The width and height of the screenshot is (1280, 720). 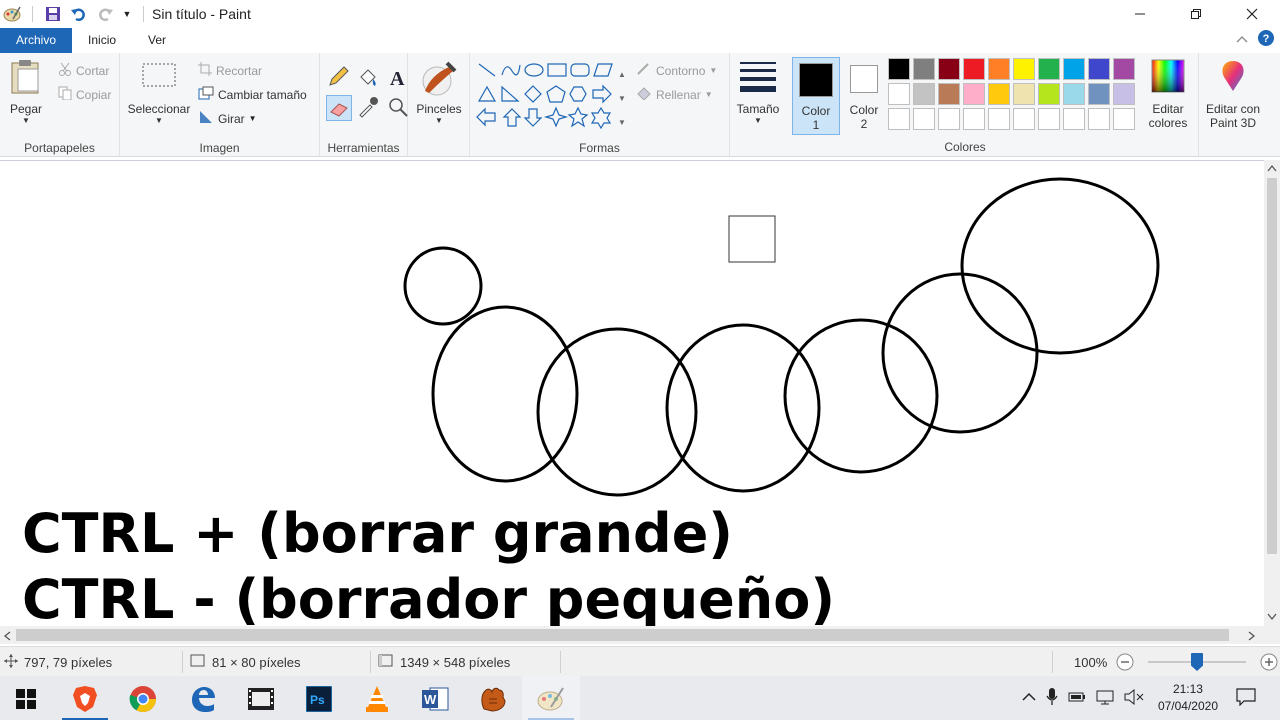 What do you see at coordinates (203, 699) in the screenshot?
I see `edge-icon` at bounding box center [203, 699].